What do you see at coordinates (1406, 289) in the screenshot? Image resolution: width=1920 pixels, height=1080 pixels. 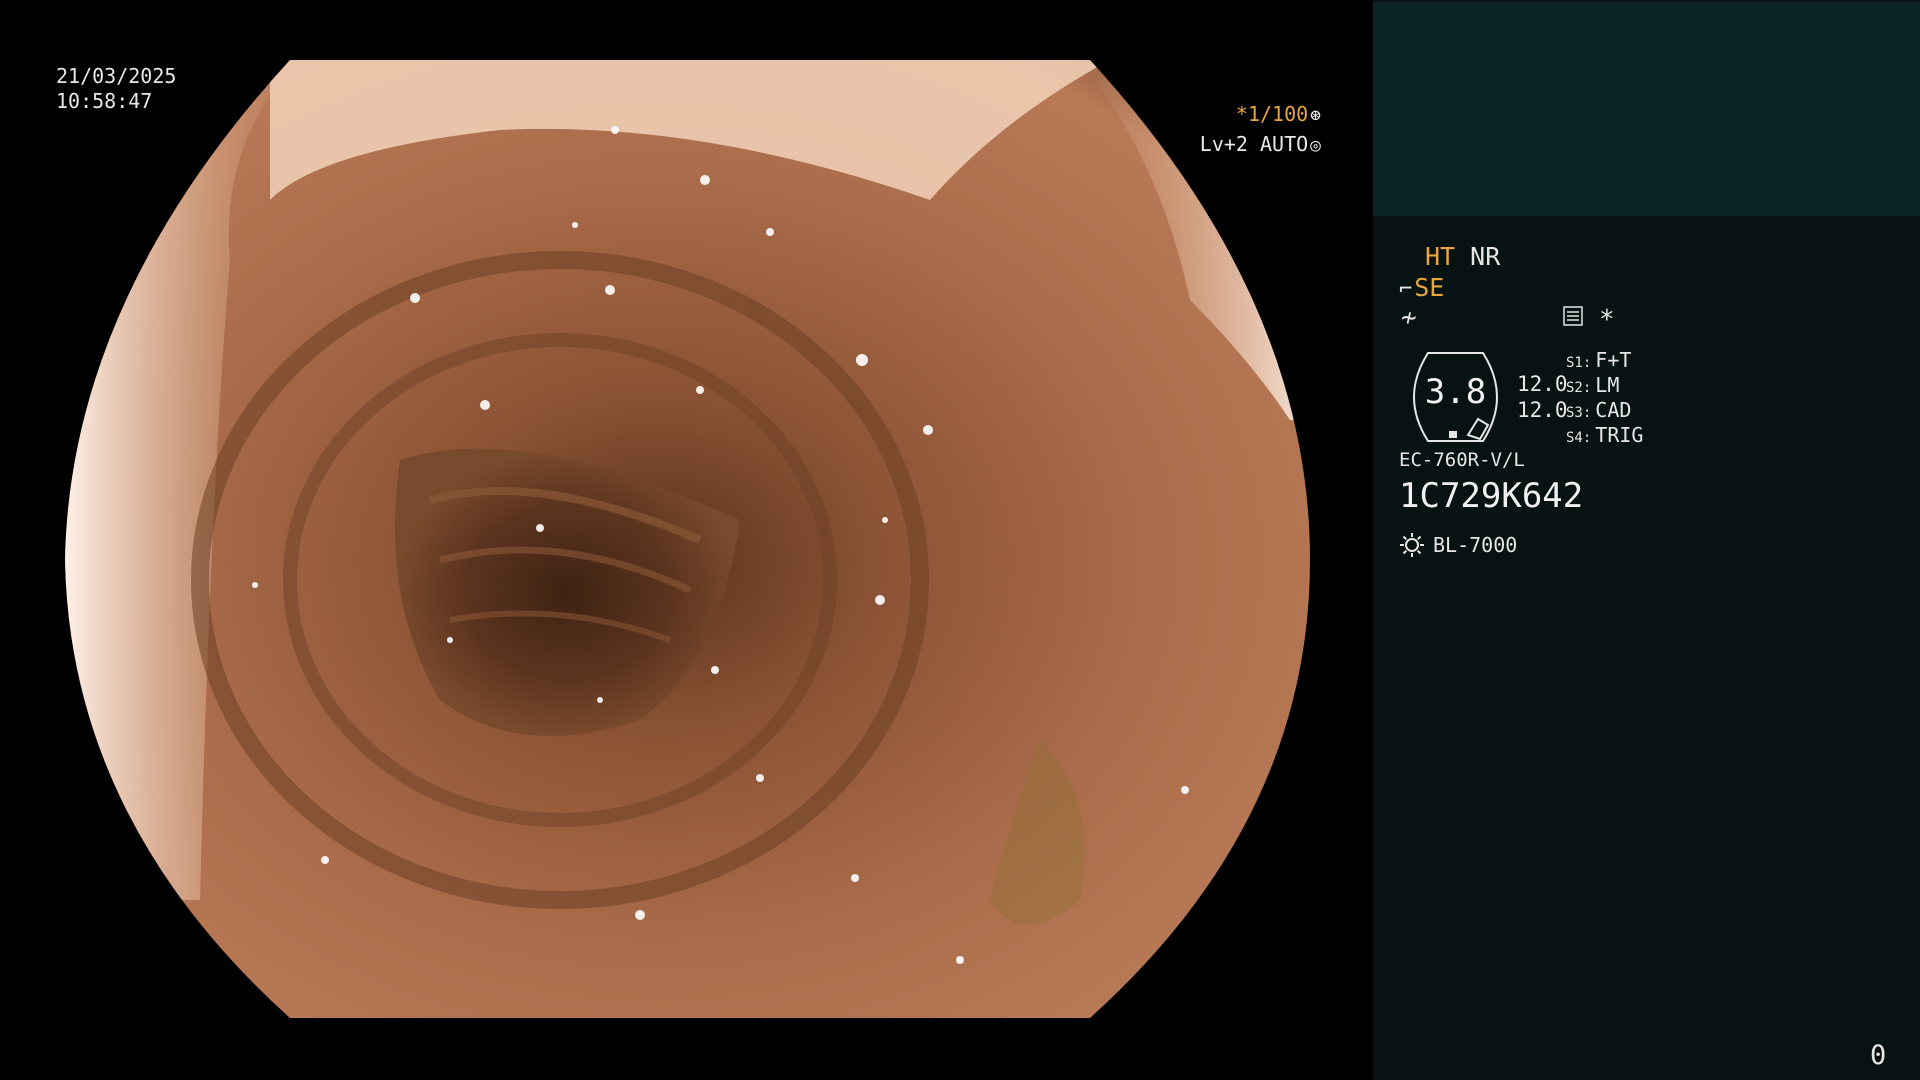 I see `enhance-icon: ⌐` at bounding box center [1406, 289].